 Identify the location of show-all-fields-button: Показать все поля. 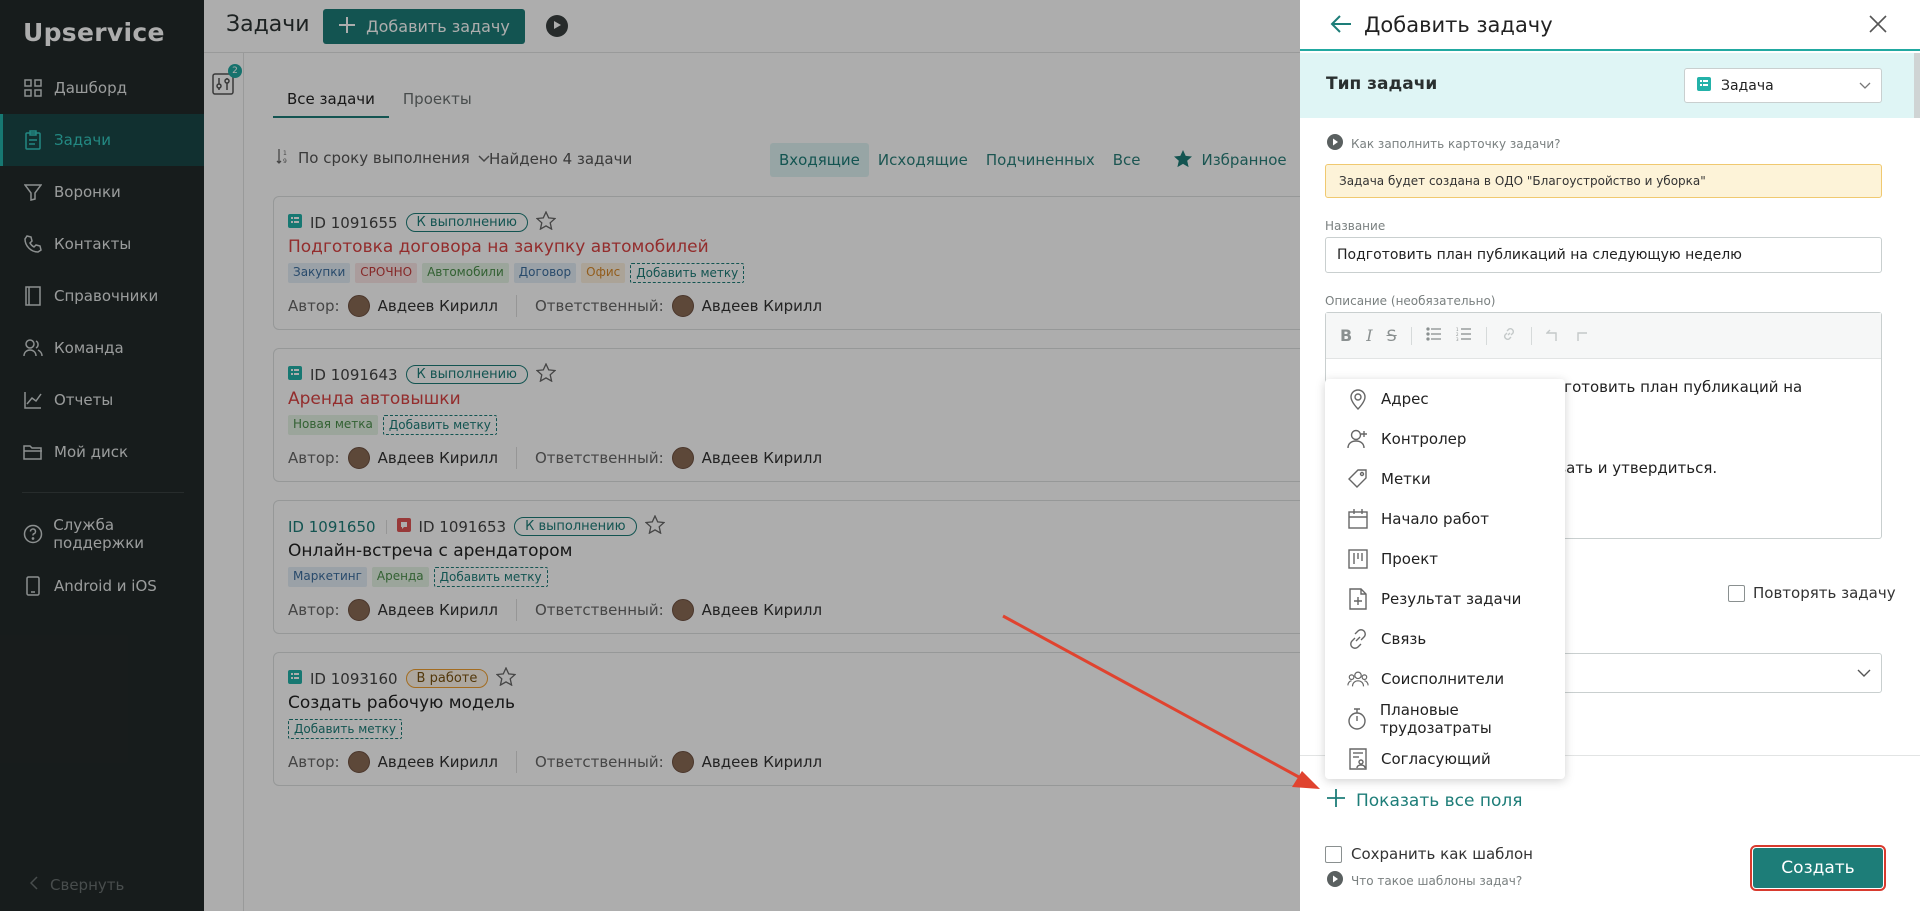
(1424, 800).